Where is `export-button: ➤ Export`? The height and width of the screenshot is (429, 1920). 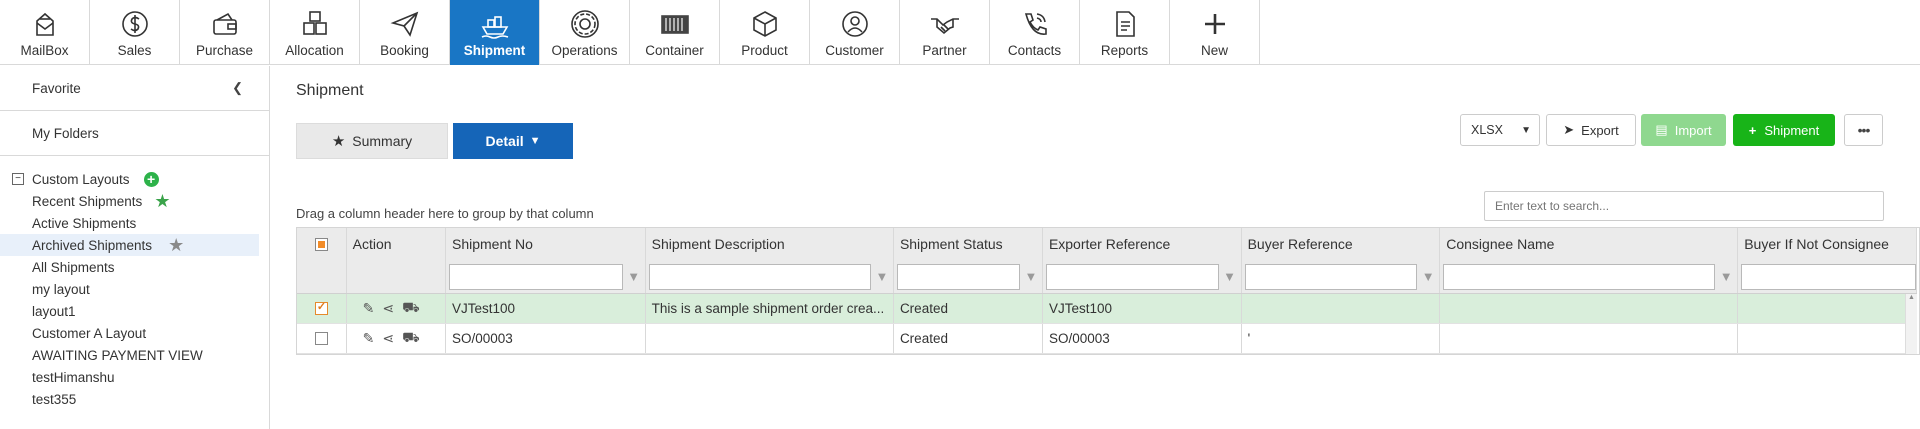
export-button: ➤ Export is located at coordinates (1591, 130).